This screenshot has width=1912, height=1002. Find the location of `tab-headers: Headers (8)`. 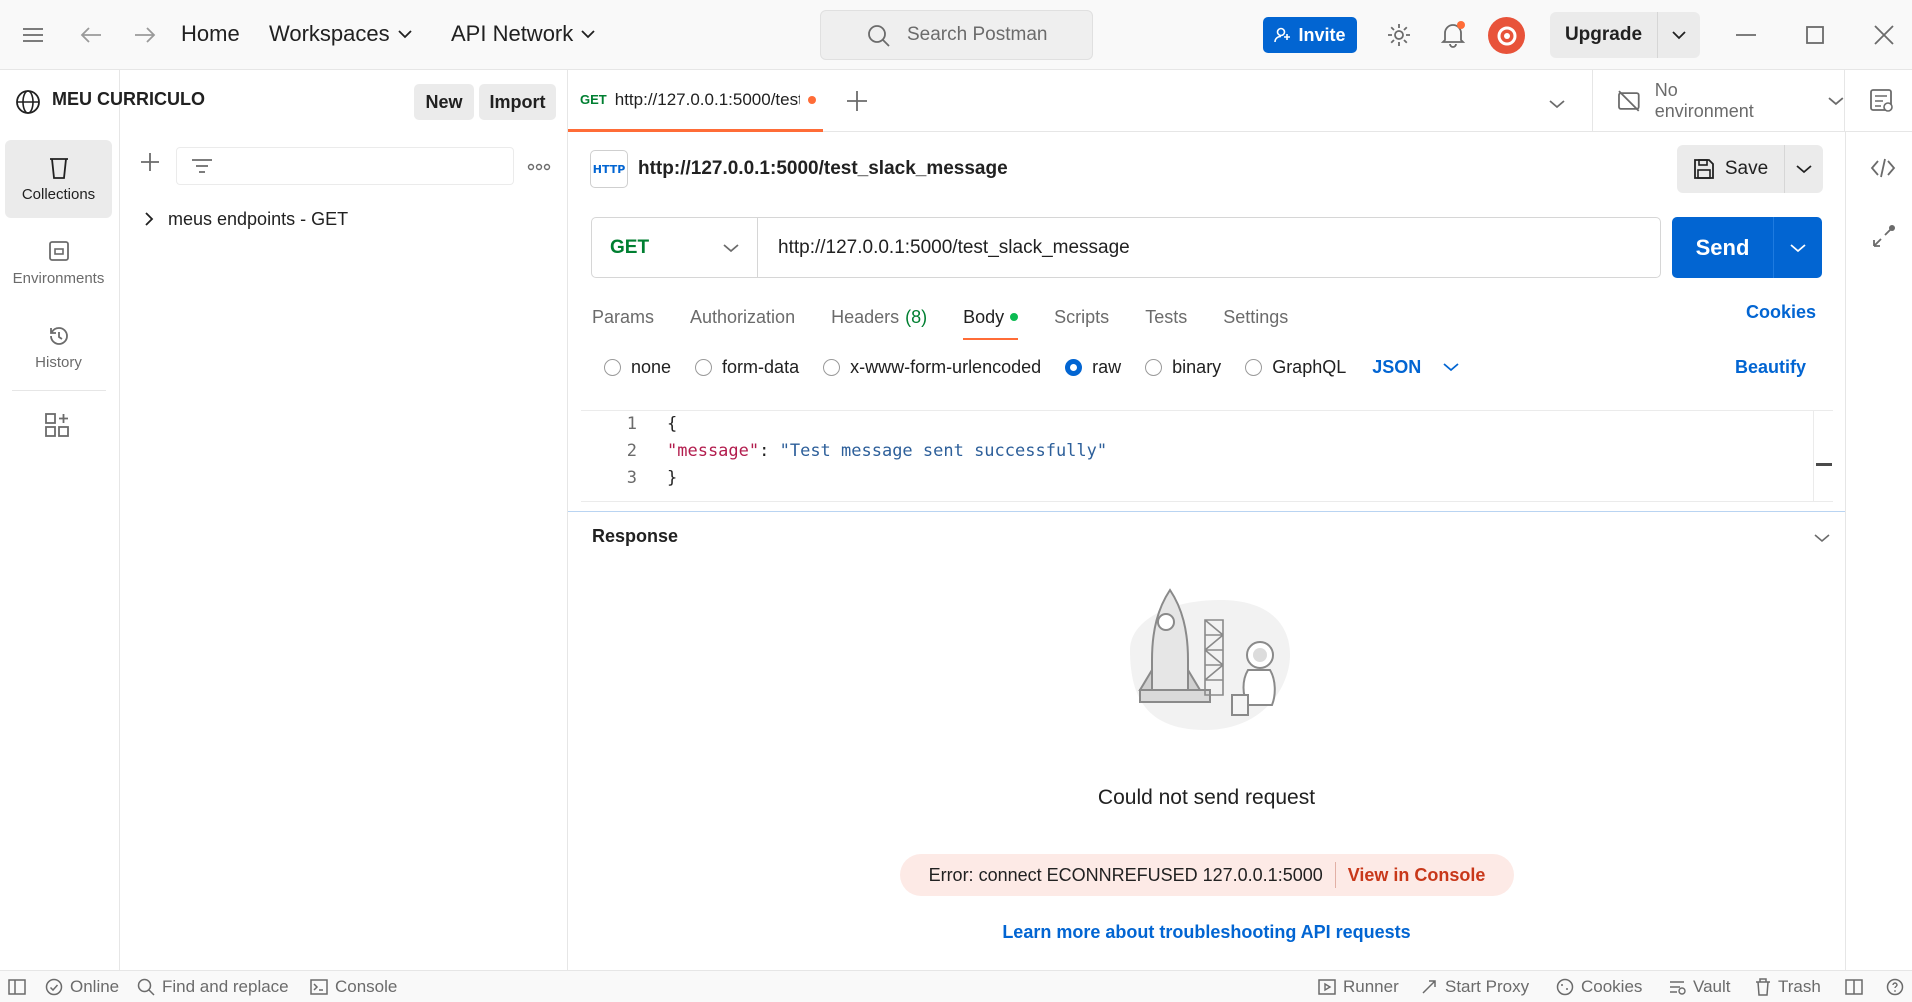

tab-headers: Headers (8) is located at coordinates (879, 317).